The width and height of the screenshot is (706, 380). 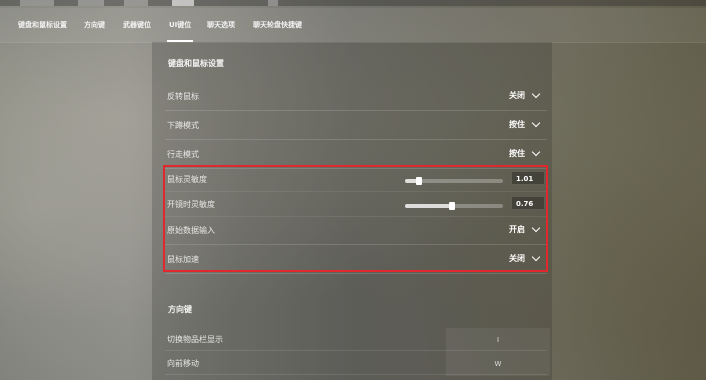 What do you see at coordinates (183, 125) in the screenshot?
I see `setting-label: 下蹲模式` at bounding box center [183, 125].